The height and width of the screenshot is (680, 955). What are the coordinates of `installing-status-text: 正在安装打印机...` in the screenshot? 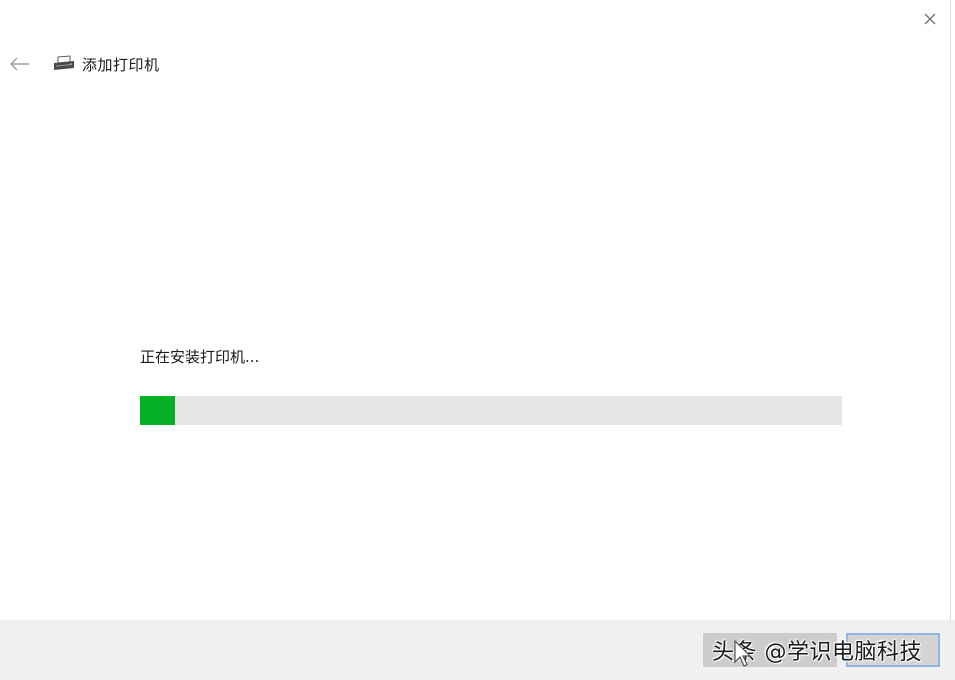 It's located at (200, 357).